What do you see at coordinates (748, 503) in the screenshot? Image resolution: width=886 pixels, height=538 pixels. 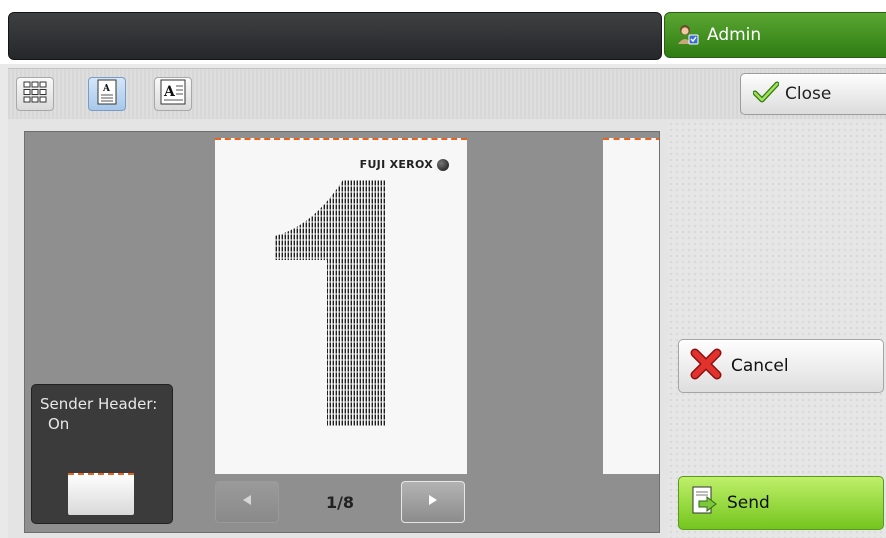 I see `send-label: Send` at bounding box center [748, 503].